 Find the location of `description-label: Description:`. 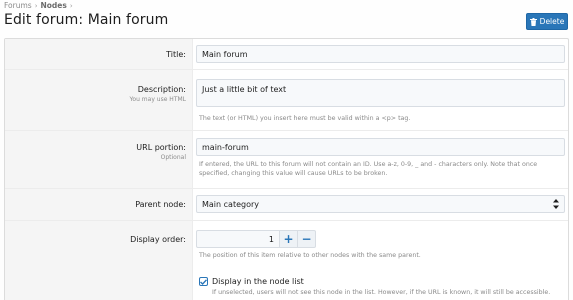

description-label: Description: is located at coordinates (161, 89).